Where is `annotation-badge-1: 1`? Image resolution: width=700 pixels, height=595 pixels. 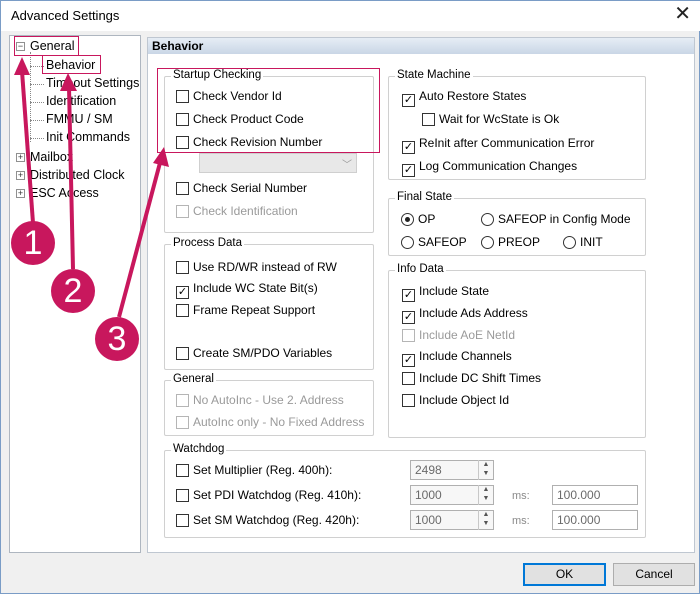
annotation-badge-1: 1 is located at coordinates (33, 243).